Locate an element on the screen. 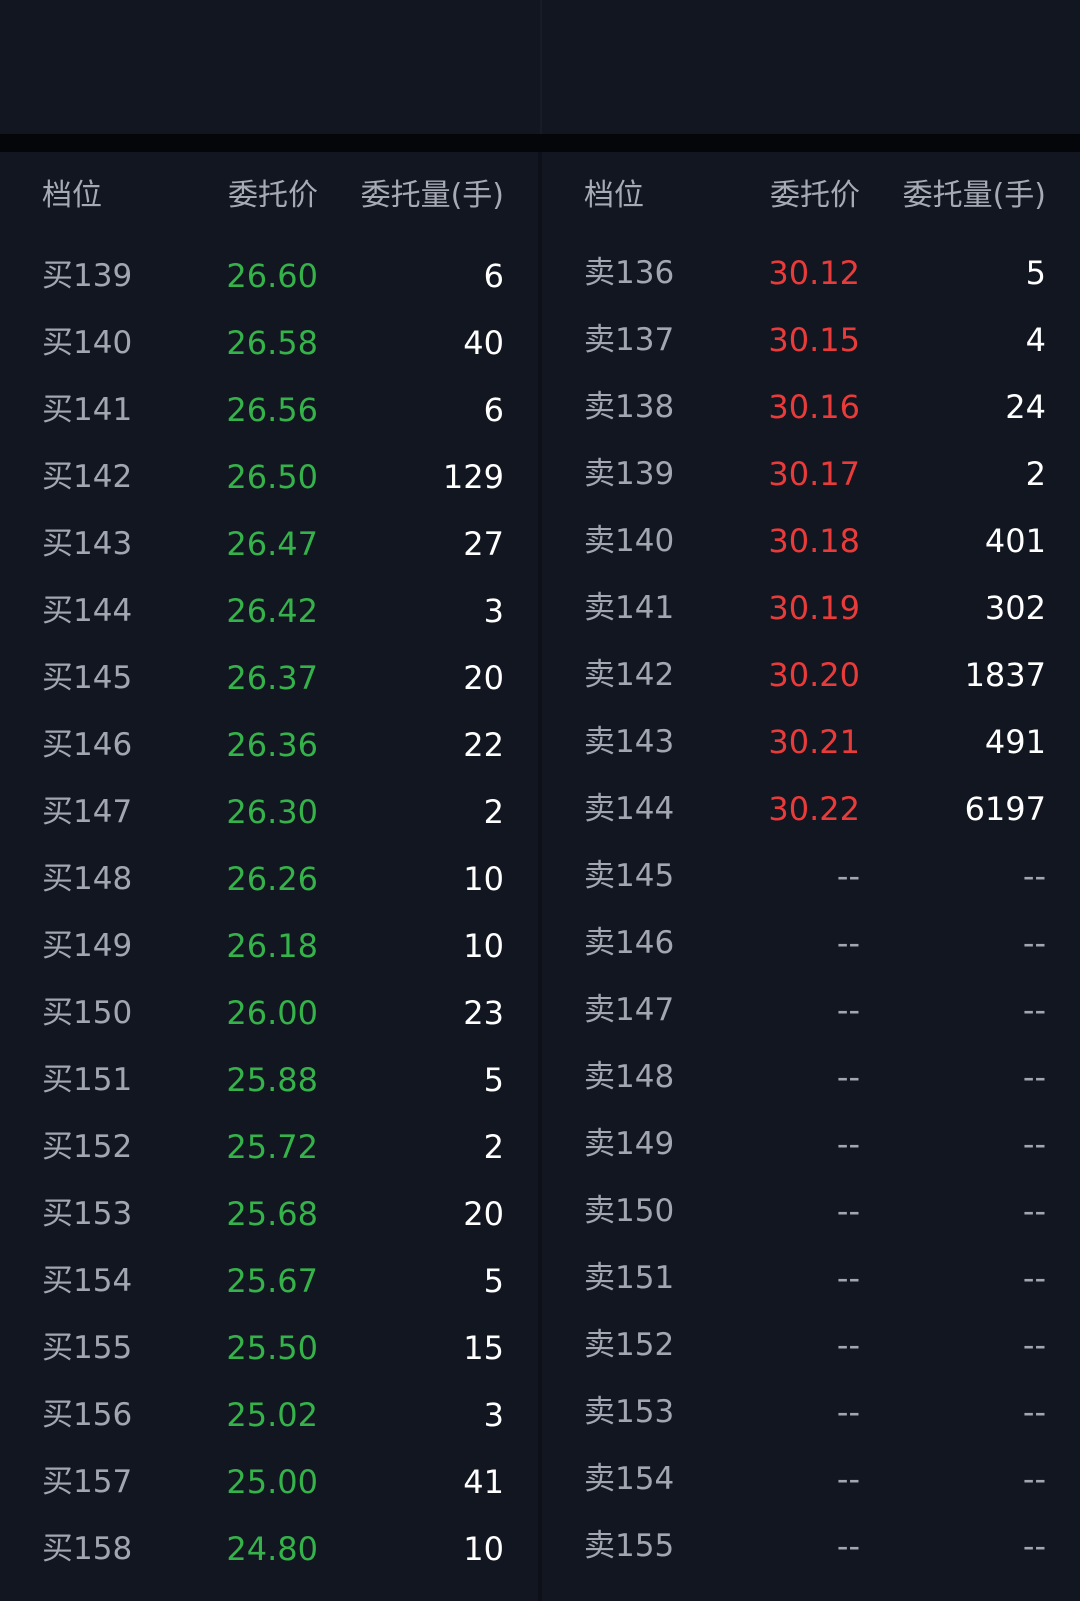 Image resolution: width=1080 pixels, height=1601 pixels. ask-volume-value: 4 is located at coordinates (1035, 340).